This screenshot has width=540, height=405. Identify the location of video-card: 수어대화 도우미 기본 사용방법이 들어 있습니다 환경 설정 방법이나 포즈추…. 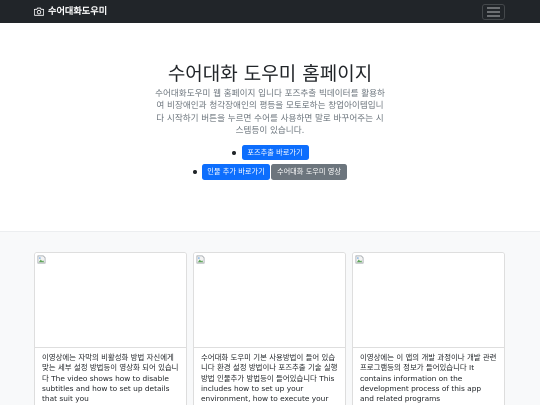
(269, 328).